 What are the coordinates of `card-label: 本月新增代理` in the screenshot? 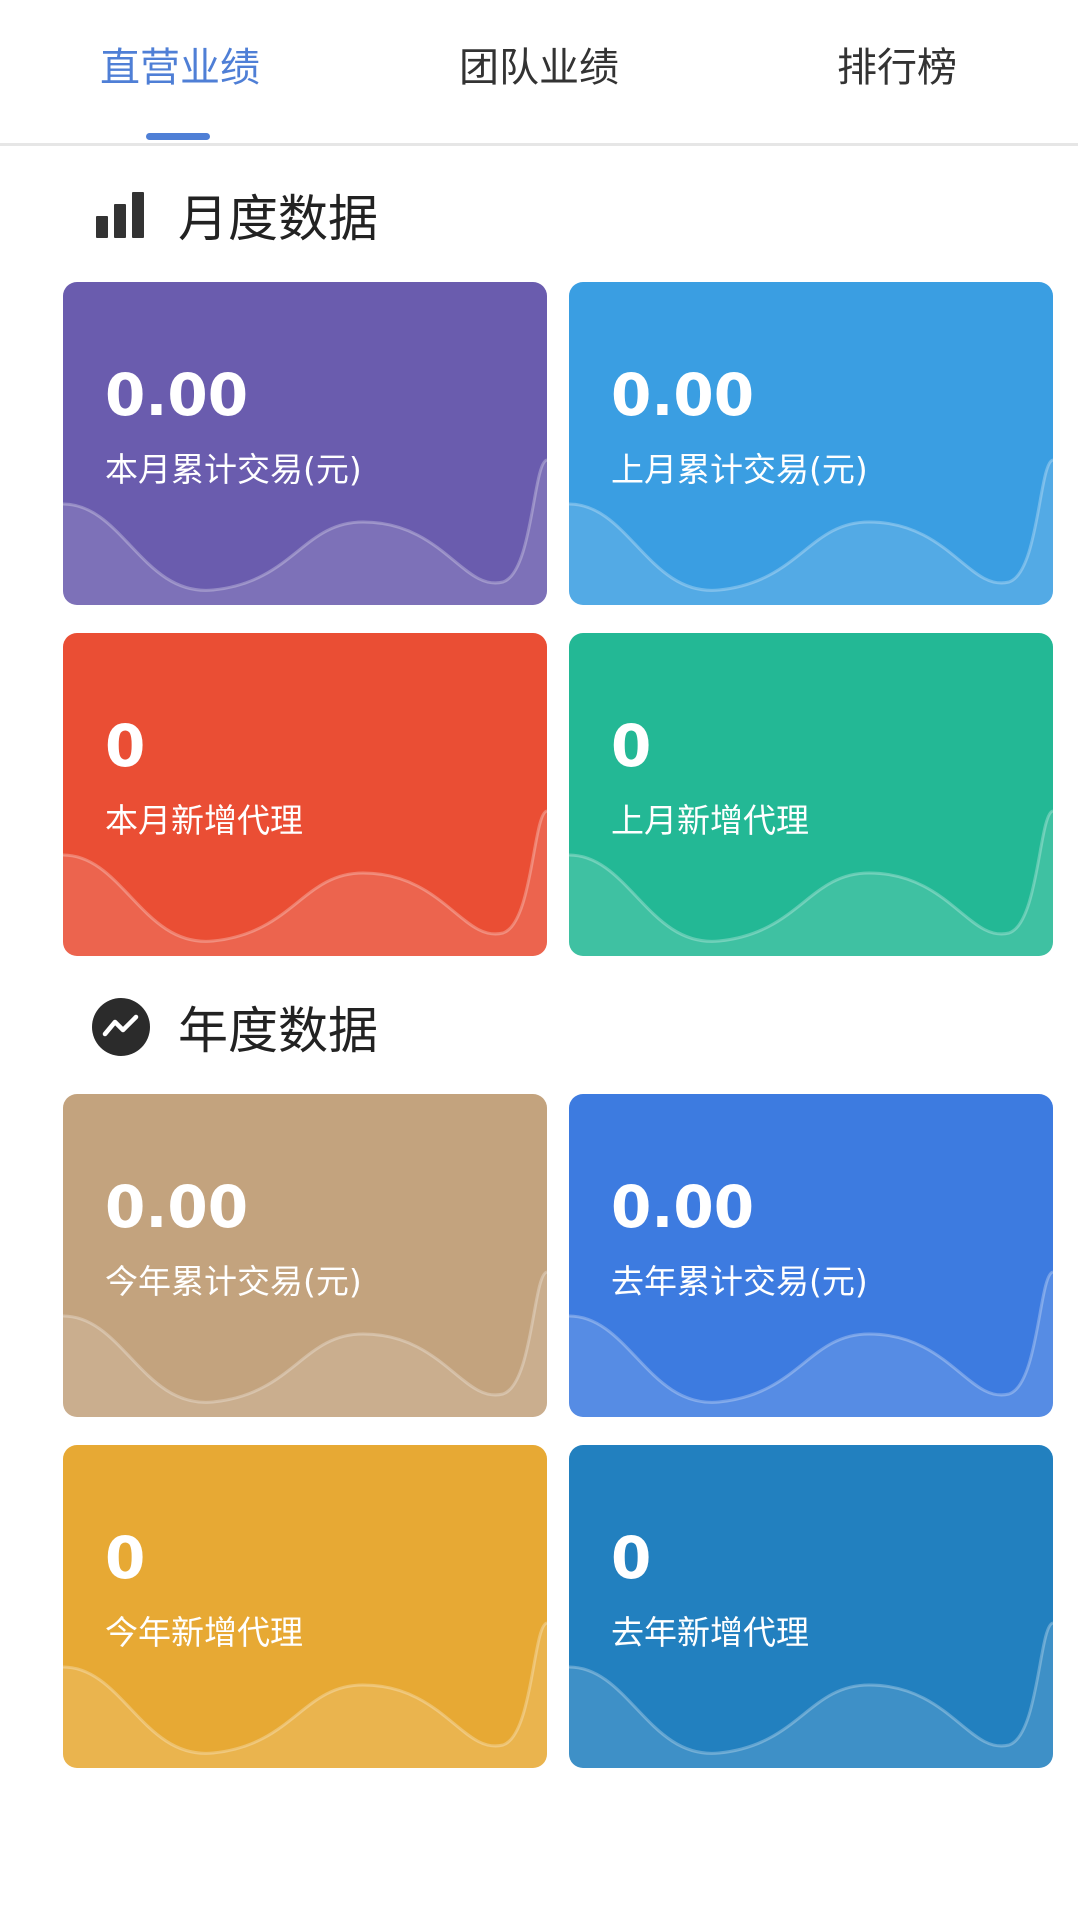 It's located at (204, 820).